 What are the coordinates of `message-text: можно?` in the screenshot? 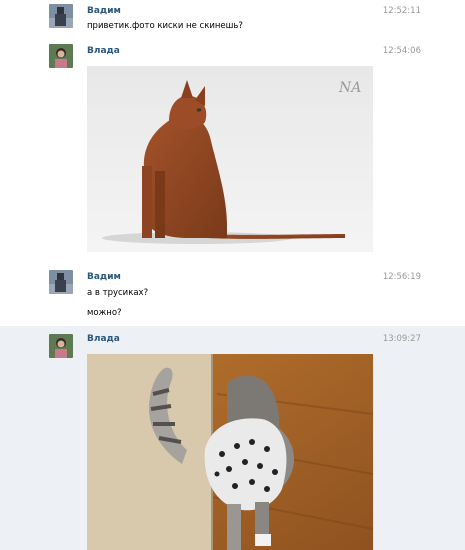 It's located at (104, 313).